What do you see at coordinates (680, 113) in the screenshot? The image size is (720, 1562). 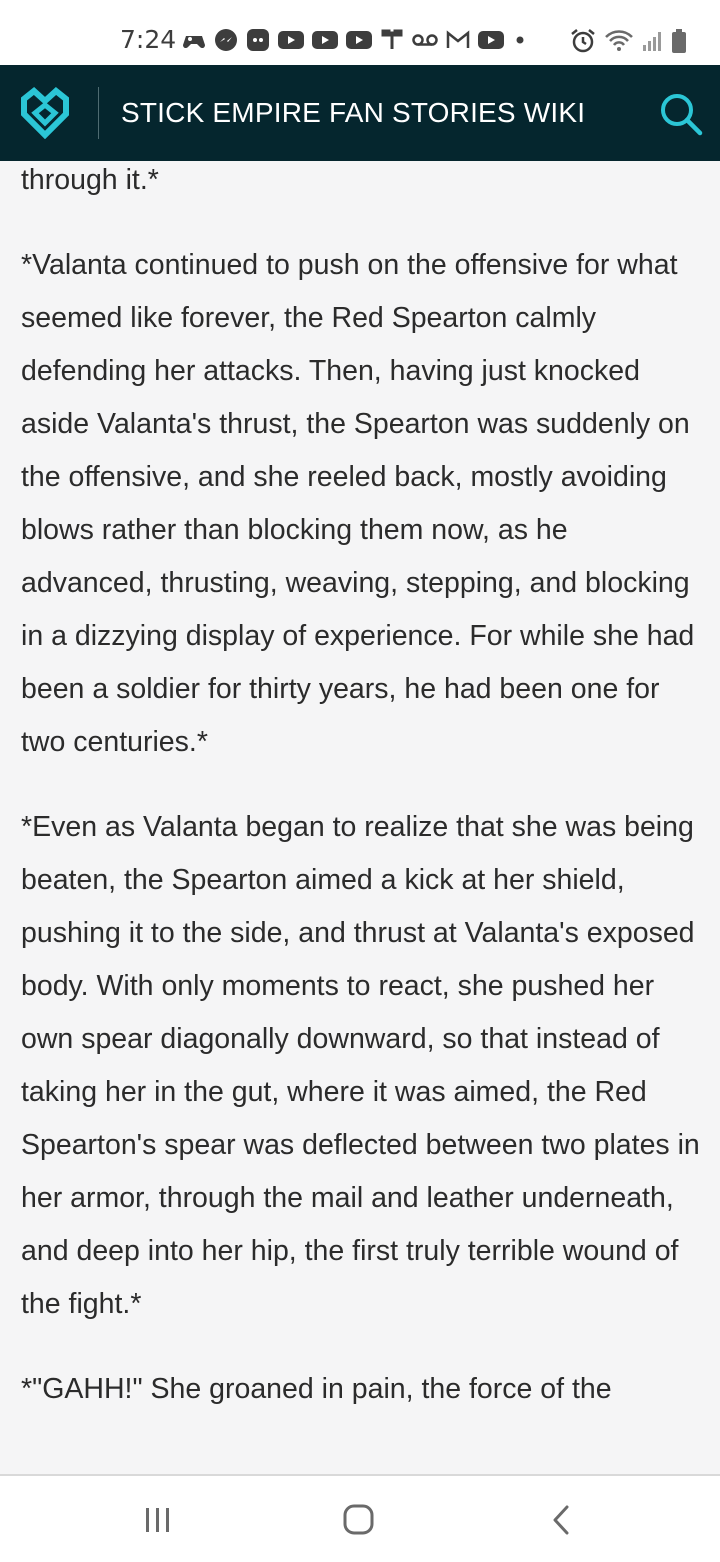 I see `search-icon` at bounding box center [680, 113].